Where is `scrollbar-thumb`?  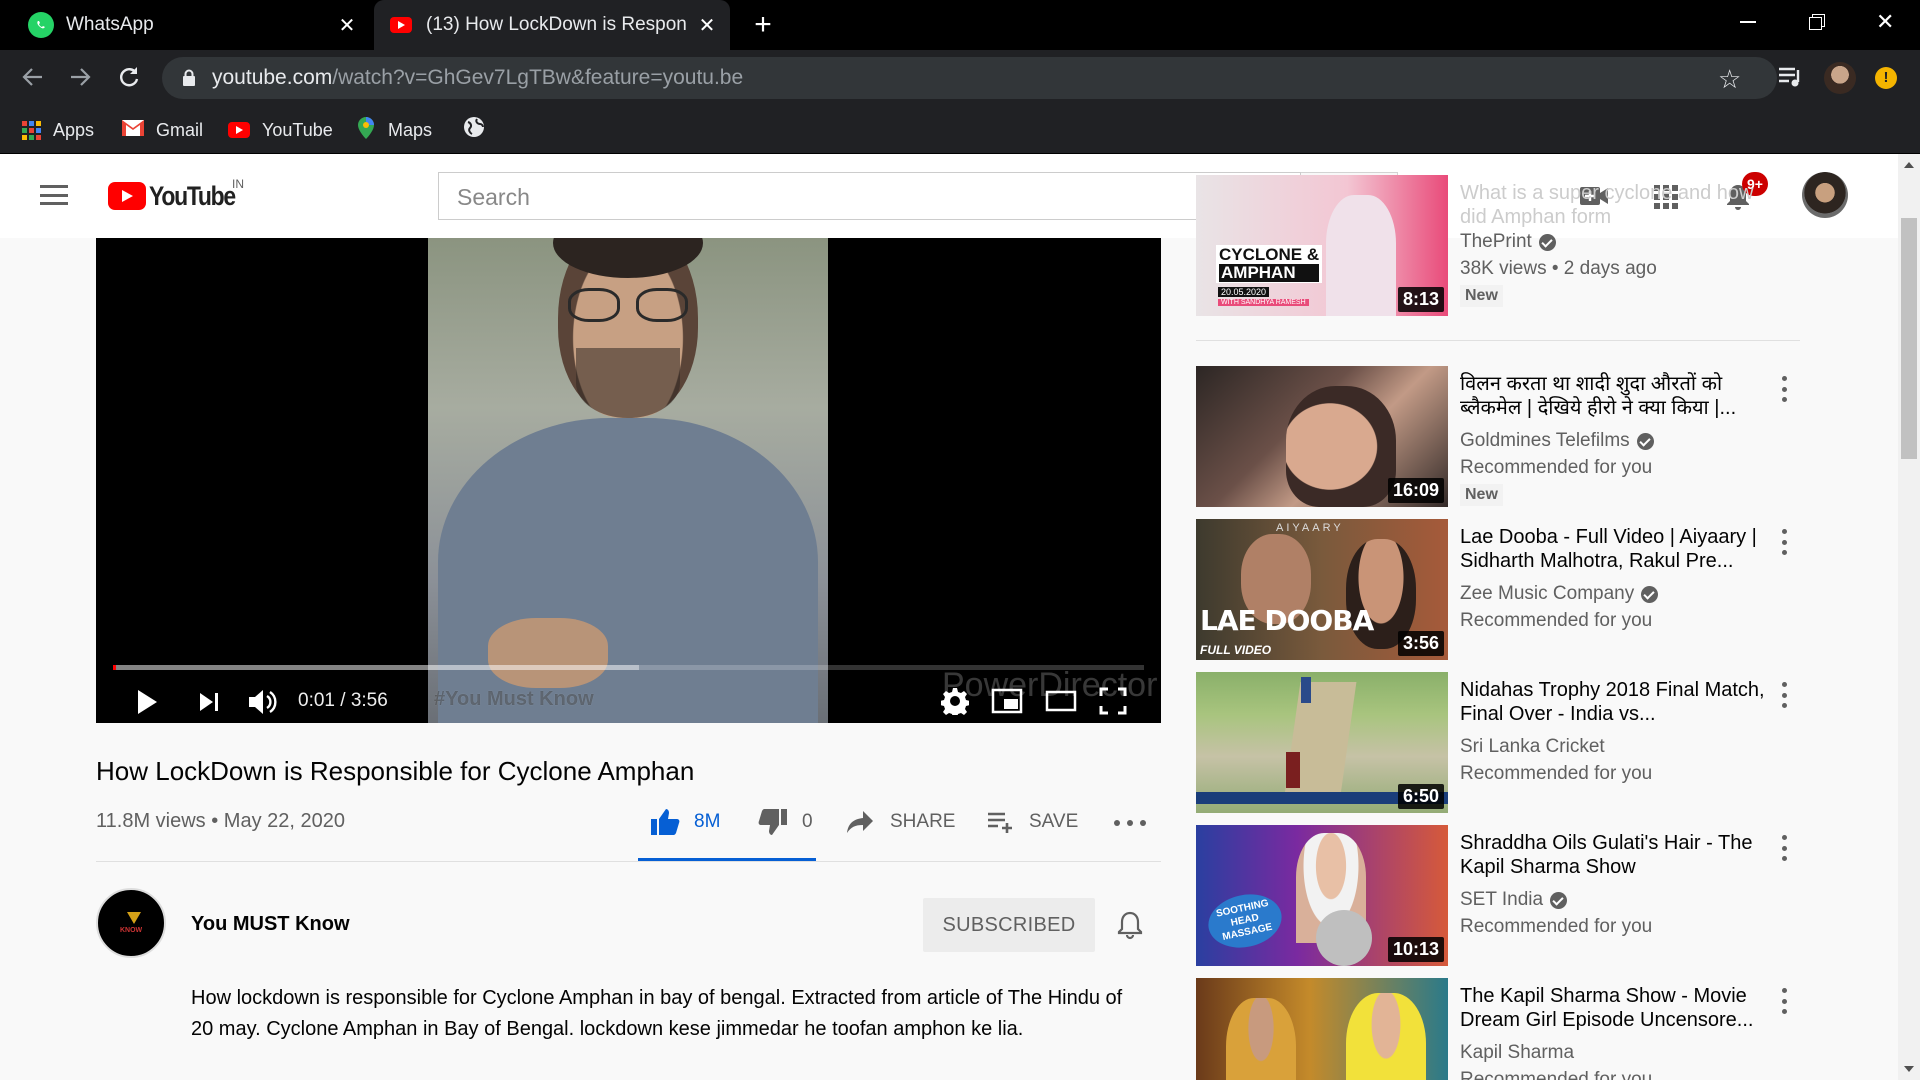 scrollbar-thumb is located at coordinates (1909, 338).